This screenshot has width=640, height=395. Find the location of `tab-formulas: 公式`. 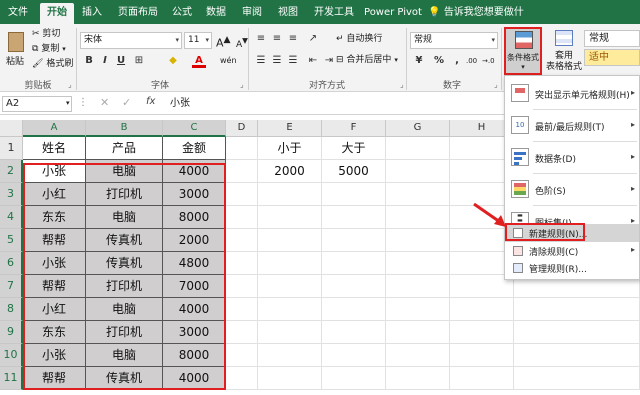

tab-formulas: 公式 is located at coordinates (182, 13).